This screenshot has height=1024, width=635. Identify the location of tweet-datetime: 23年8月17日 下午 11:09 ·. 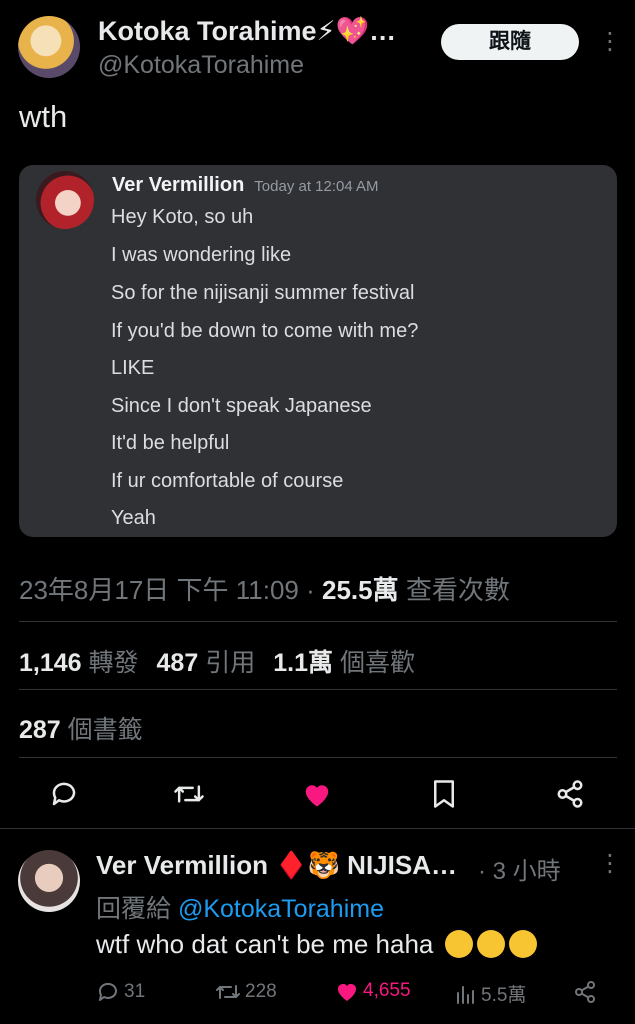
(170, 590).